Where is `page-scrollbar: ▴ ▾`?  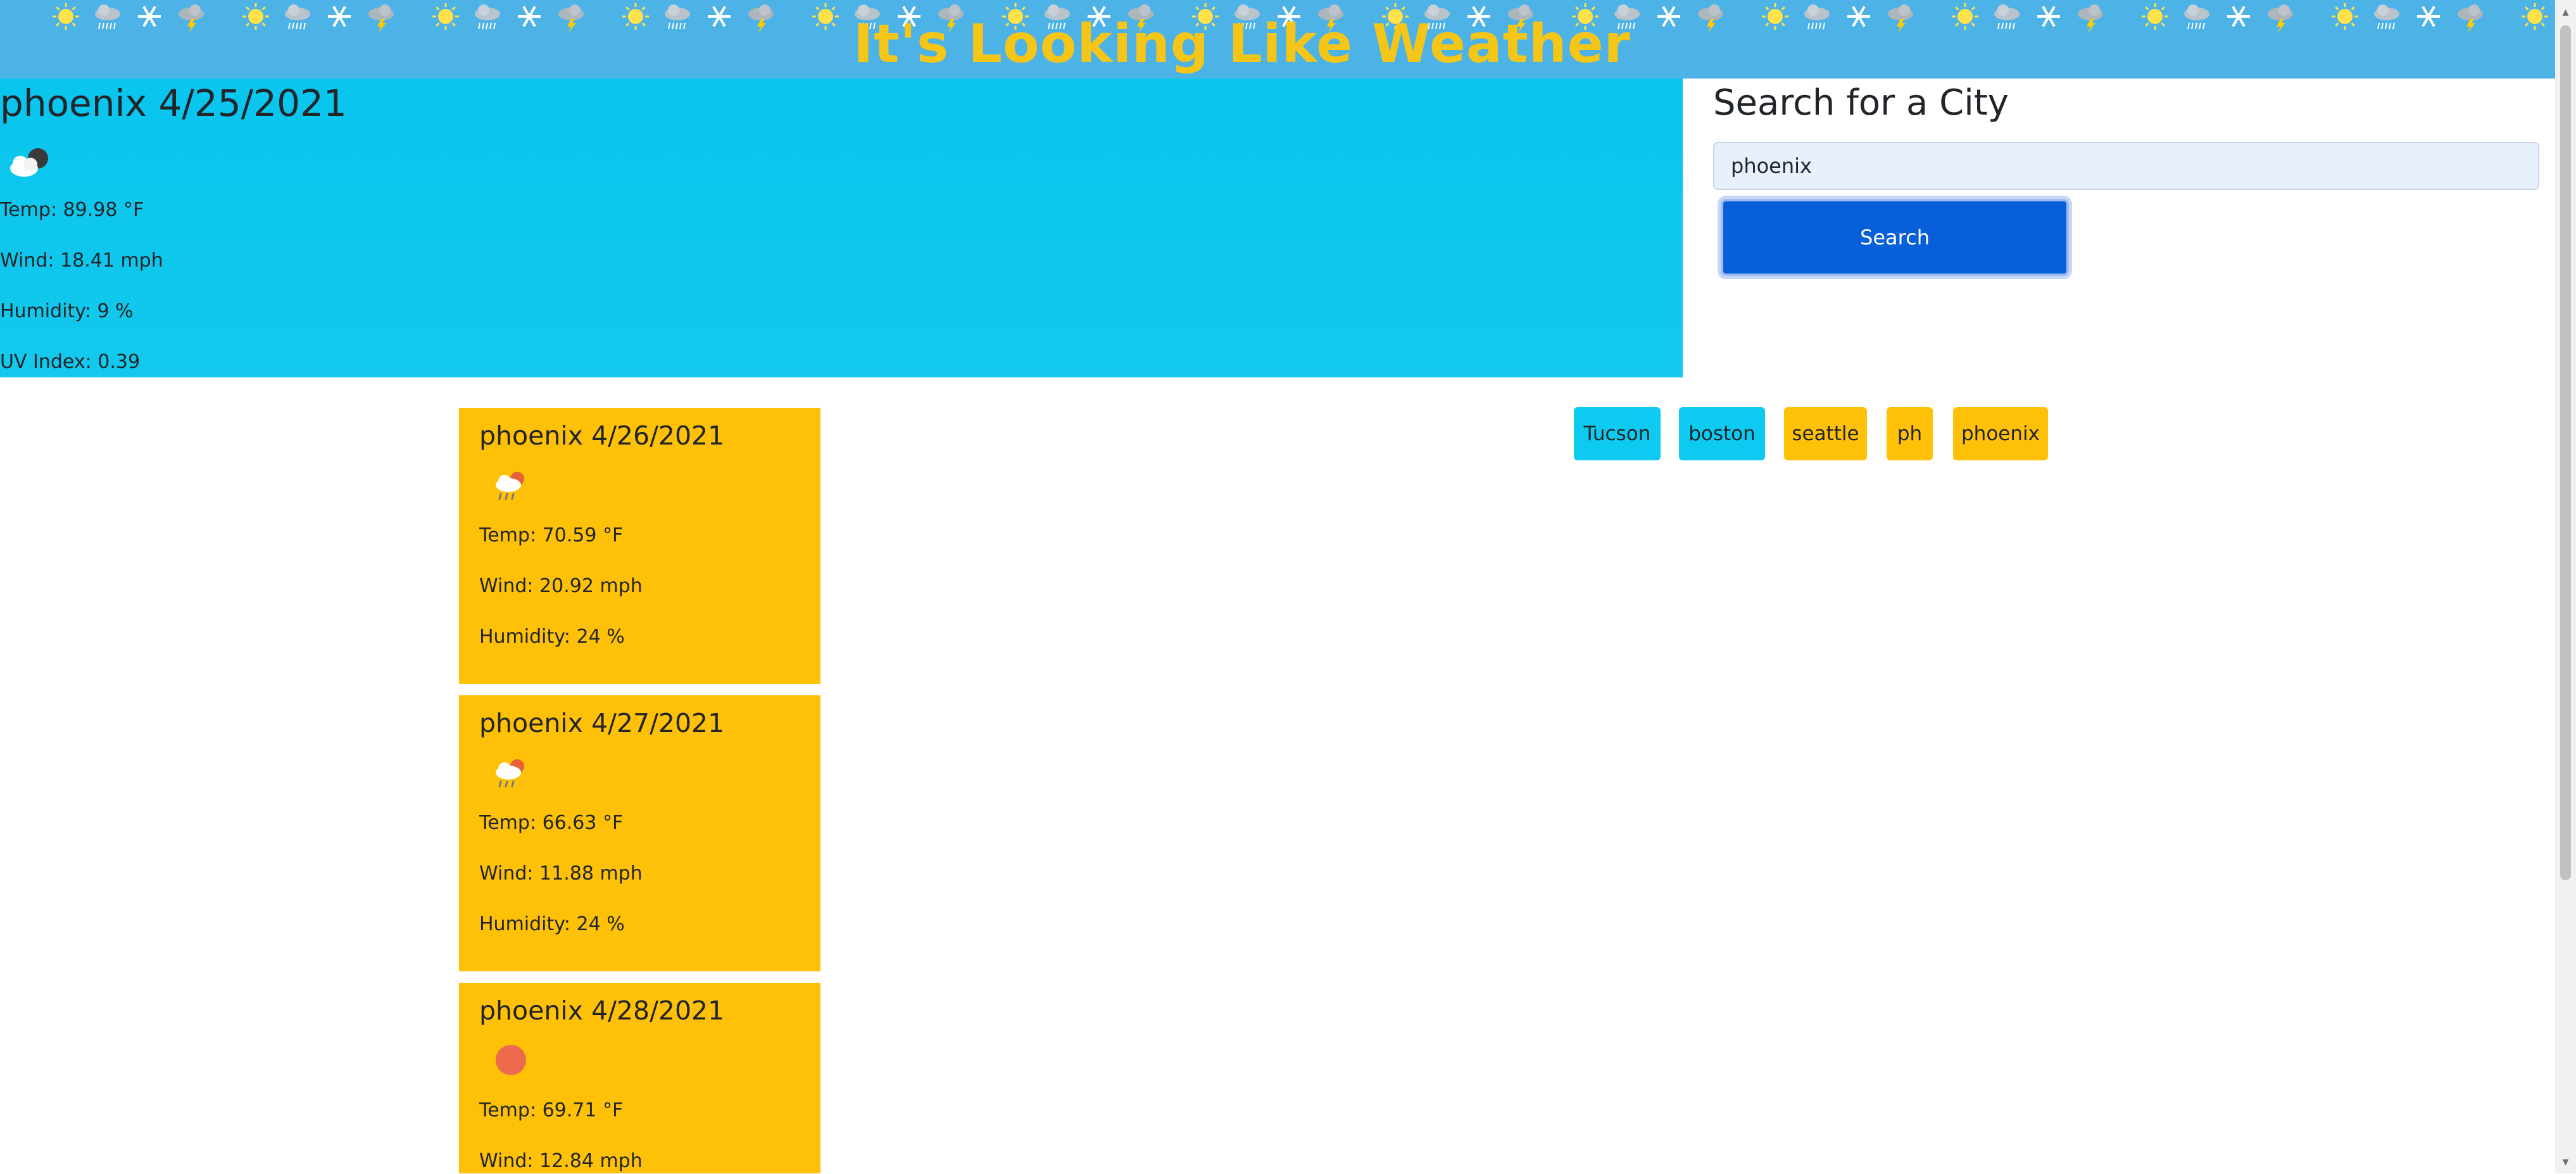 page-scrollbar: ▴ ▾ is located at coordinates (2565, 586).